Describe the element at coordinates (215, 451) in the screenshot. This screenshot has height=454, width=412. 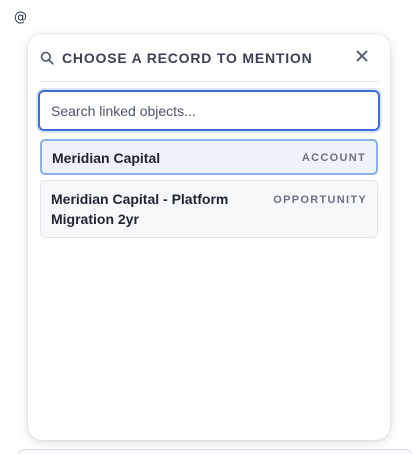
I see `underlying-panel-edge` at that location.